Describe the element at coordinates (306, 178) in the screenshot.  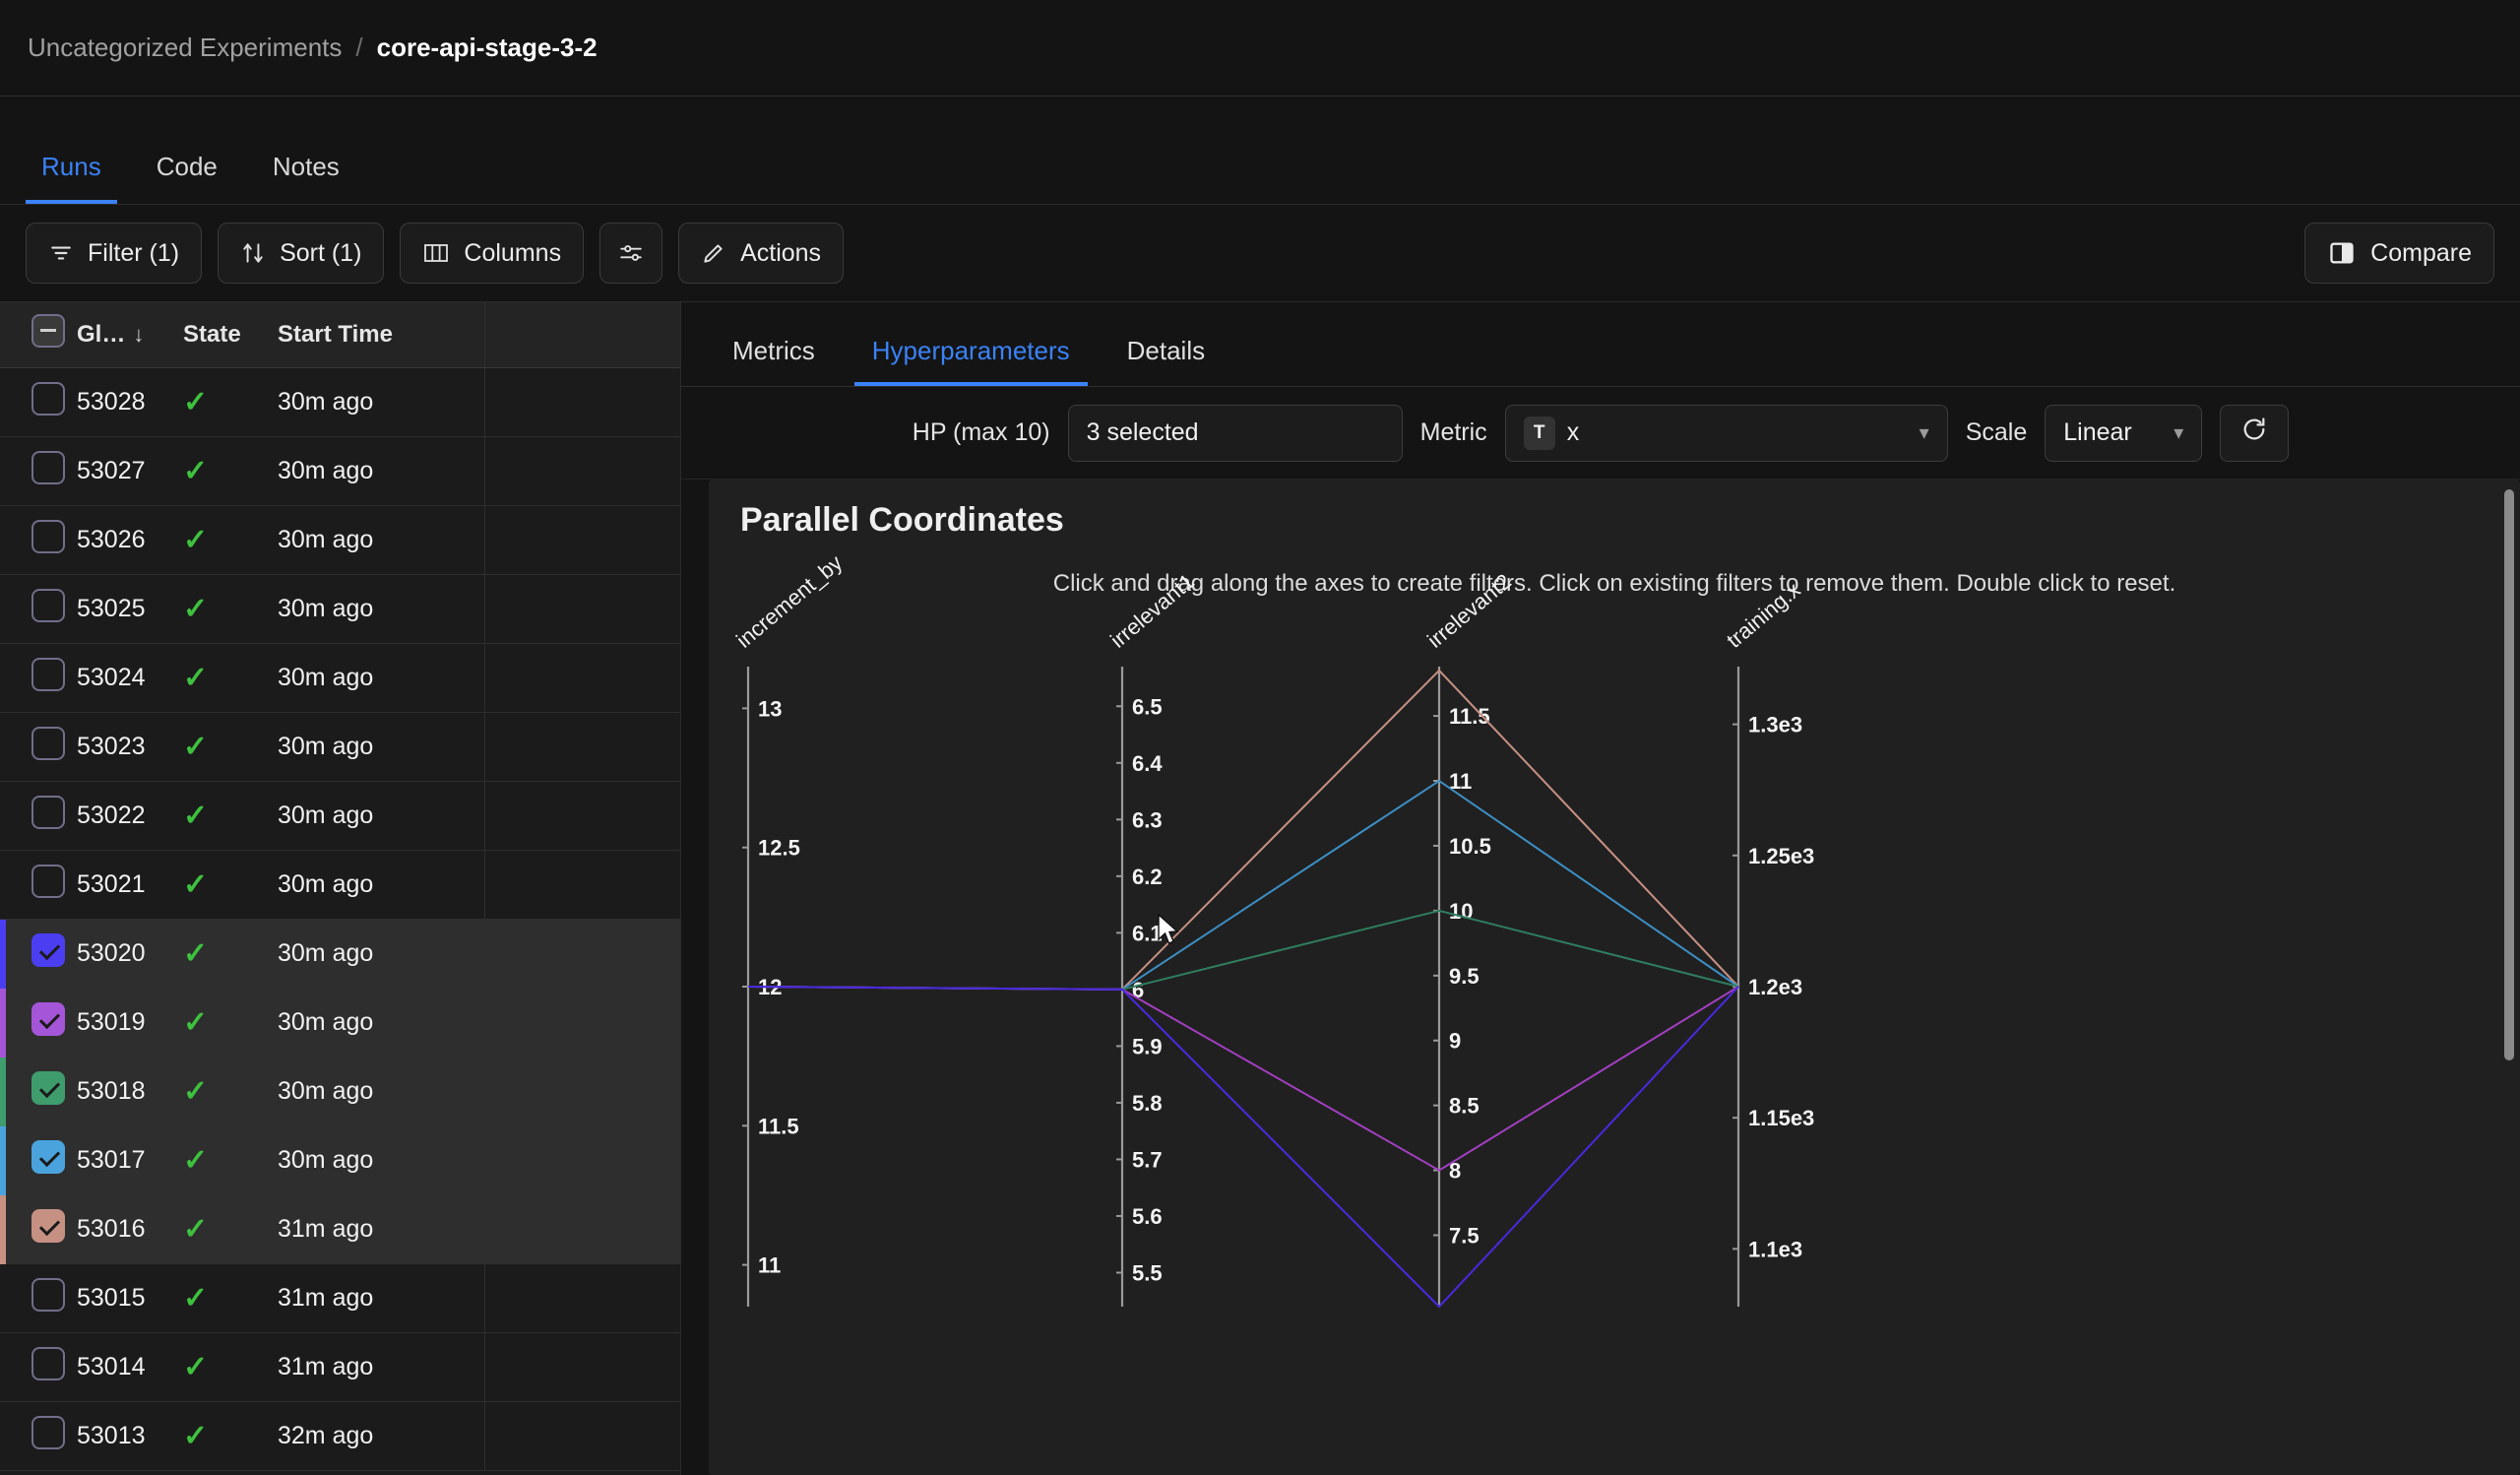
I see `tab-notes: Notes` at that location.